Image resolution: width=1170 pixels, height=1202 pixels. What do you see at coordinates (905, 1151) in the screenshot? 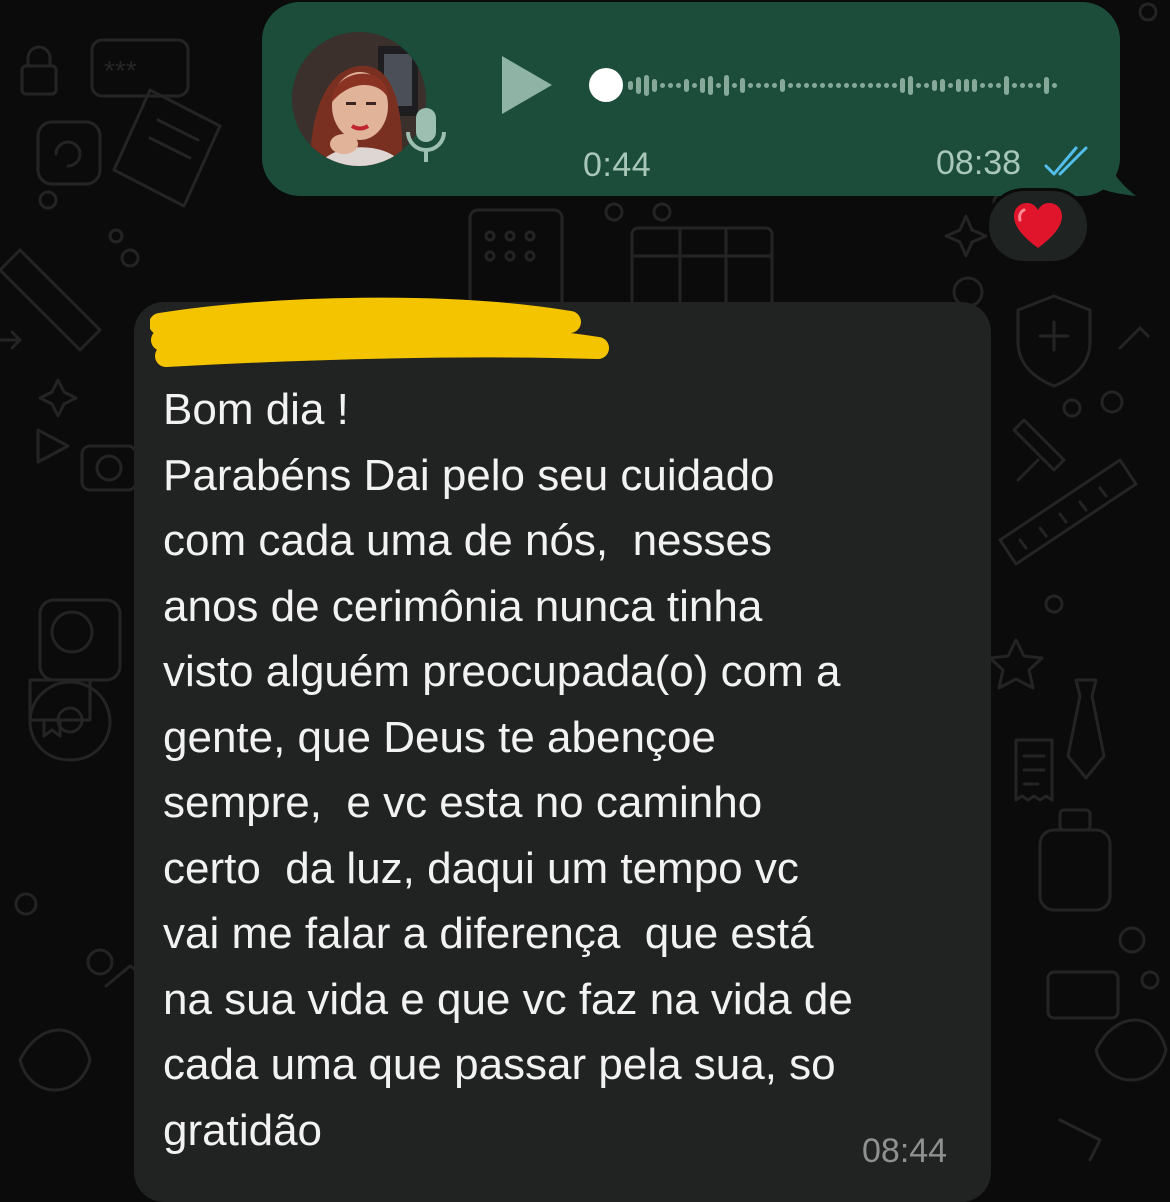
I see `message-time: 08:44` at bounding box center [905, 1151].